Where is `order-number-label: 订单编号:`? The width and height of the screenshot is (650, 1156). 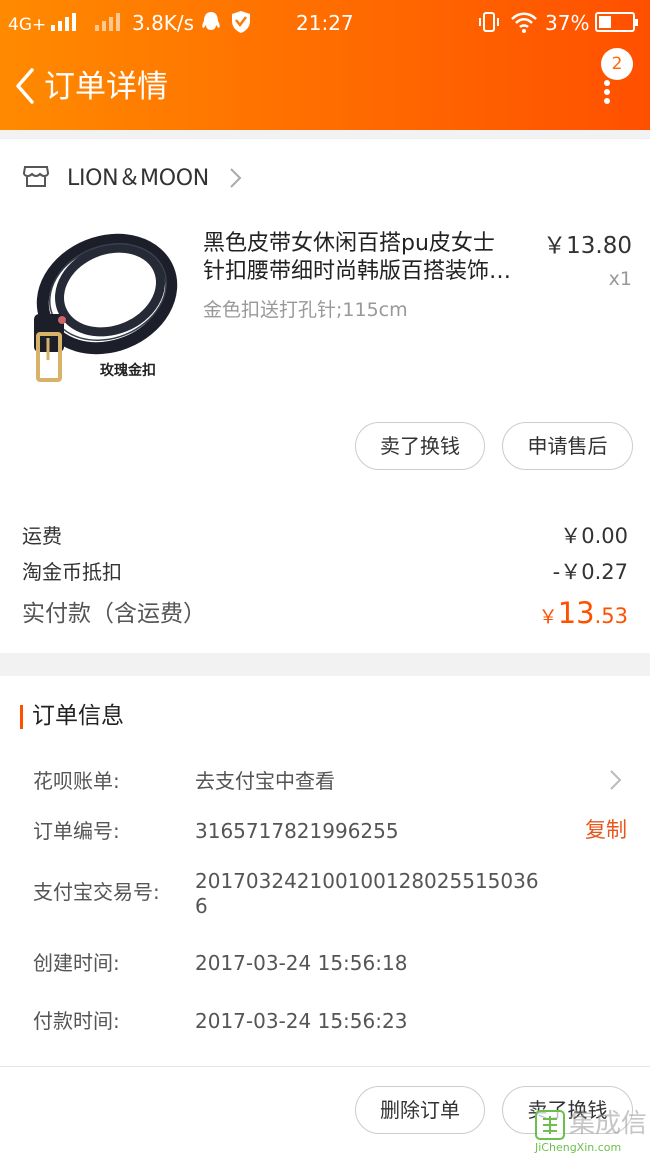
order-number-label: 订单编号: is located at coordinates (76, 831).